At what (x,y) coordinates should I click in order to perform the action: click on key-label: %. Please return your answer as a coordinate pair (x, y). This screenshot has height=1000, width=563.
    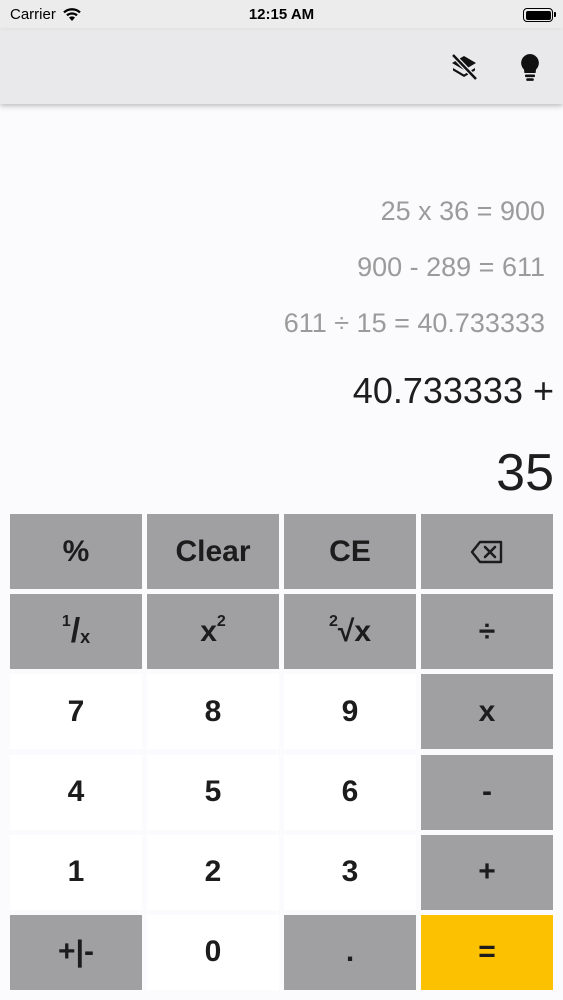
    Looking at the image, I should click on (76, 551).